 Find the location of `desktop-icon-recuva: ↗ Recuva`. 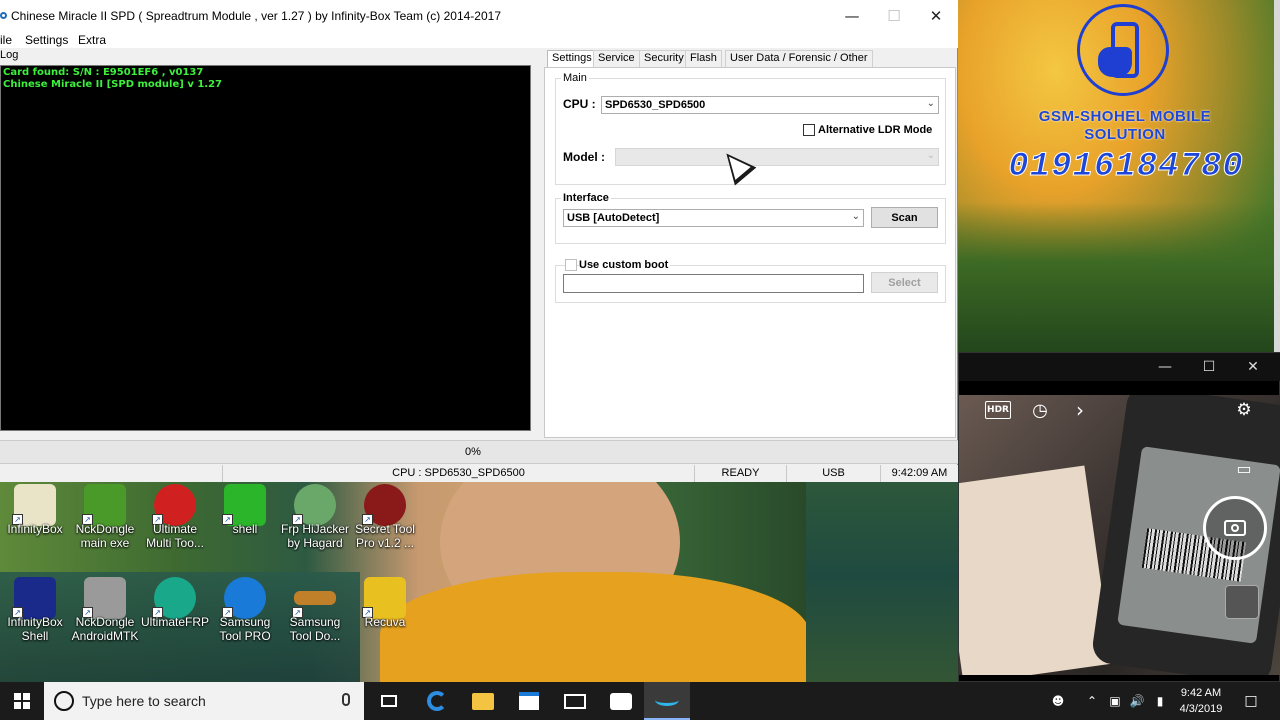

desktop-icon-recuva: ↗ Recuva is located at coordinates (385, 622).